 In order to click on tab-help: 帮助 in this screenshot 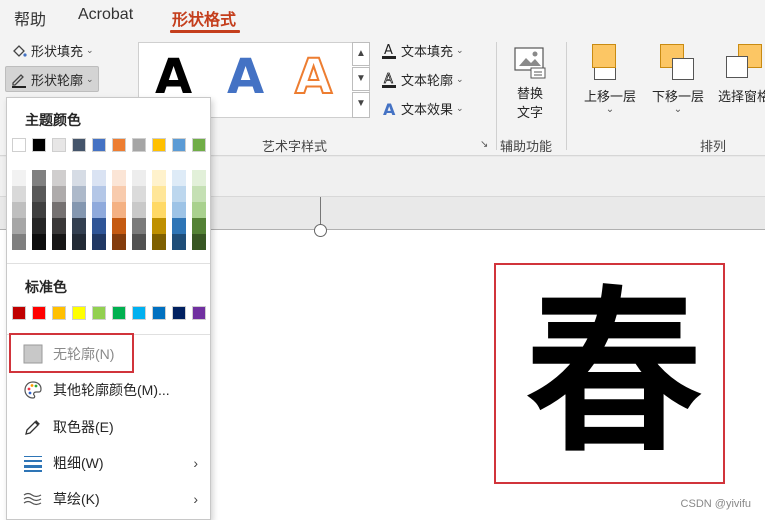, I will do `click(30, 18)`.